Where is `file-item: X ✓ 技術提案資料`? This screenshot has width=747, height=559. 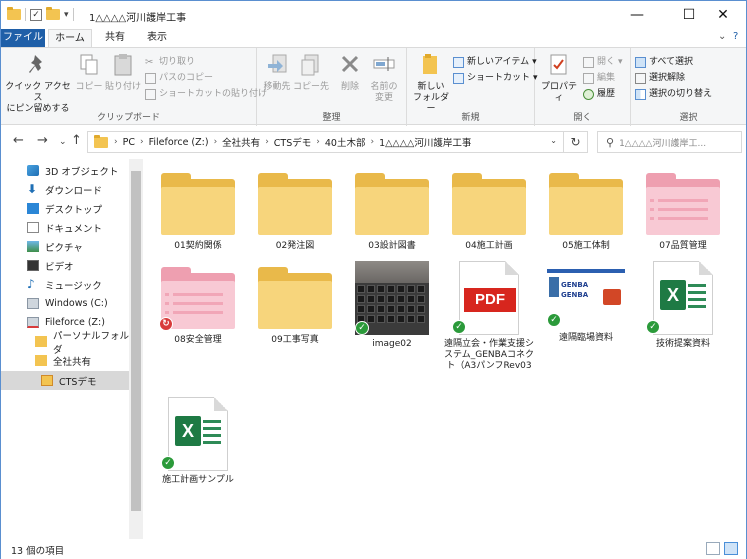
file-item: X ✓ 技術提案資料 is located at coordinates (683, 305).